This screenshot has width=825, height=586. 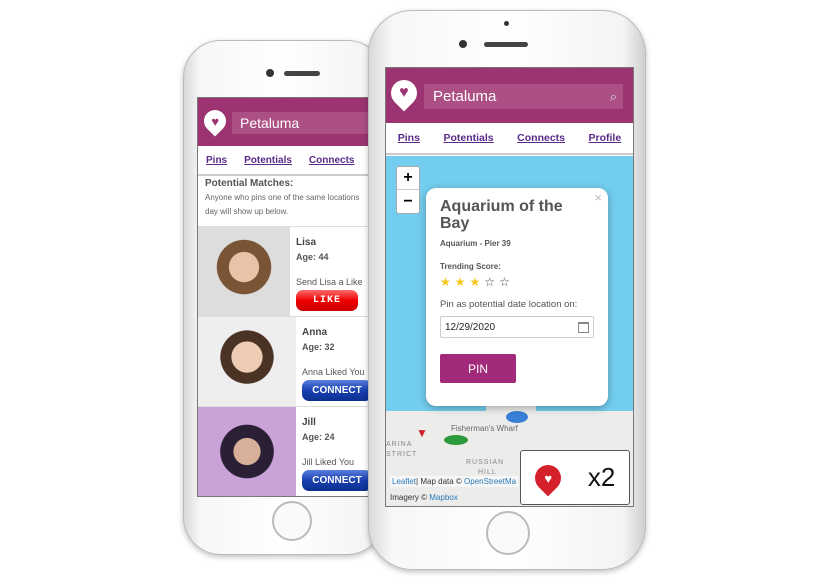 I want to click on search-input: Petaluma ⌕, so click(x=523, y=96).